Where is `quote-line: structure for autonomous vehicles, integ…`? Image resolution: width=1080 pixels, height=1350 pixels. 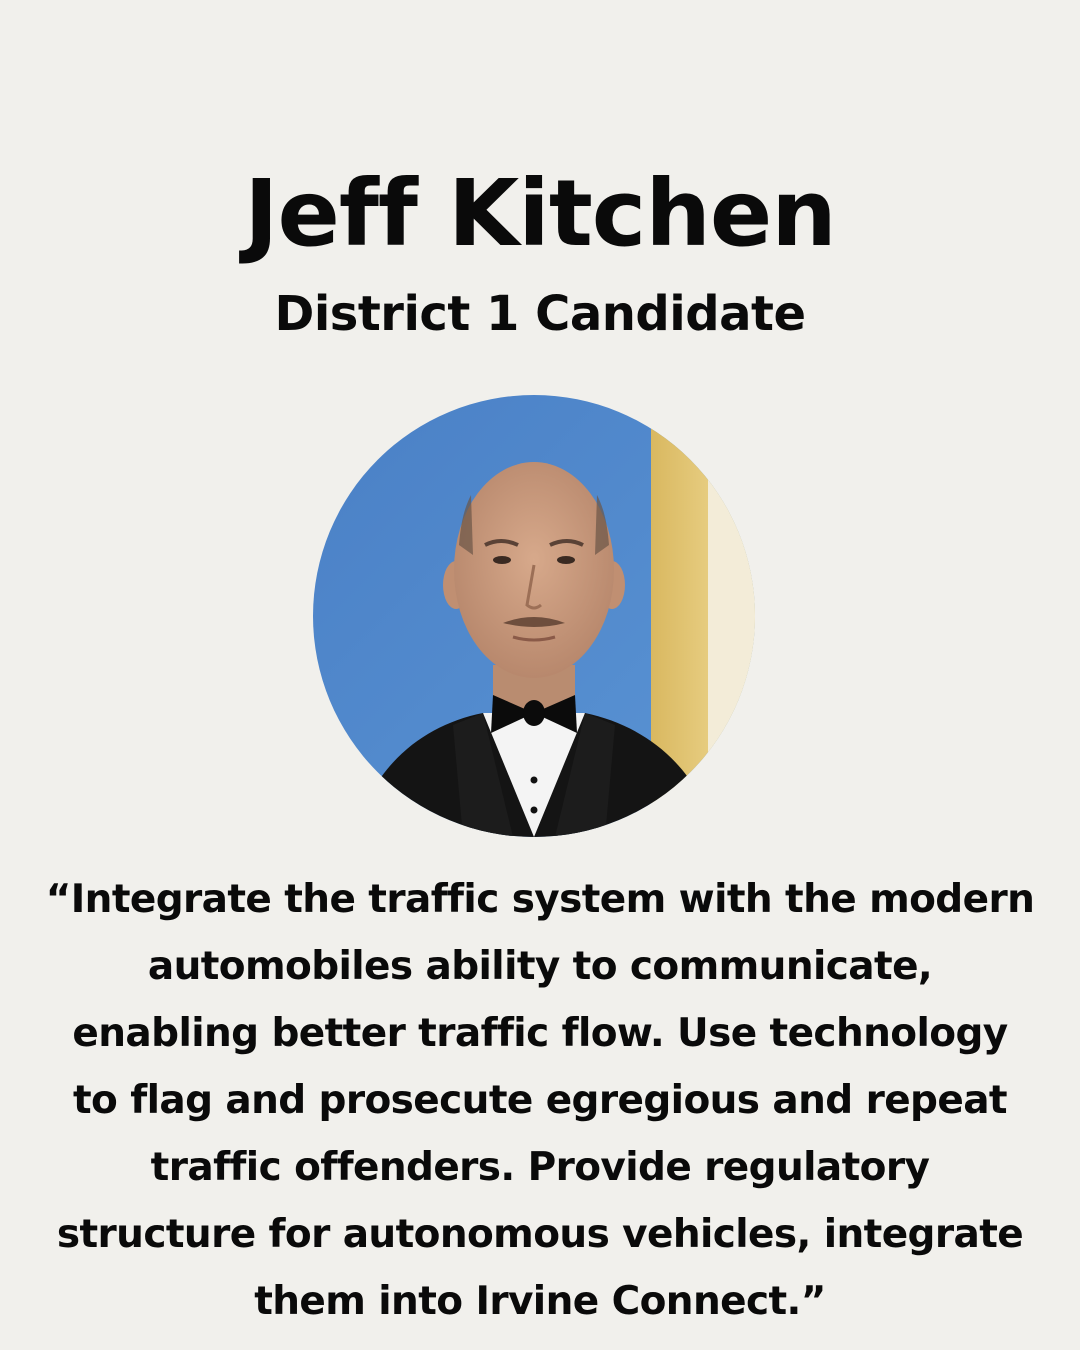 quote-line: structure for autonomous vehicles, integ… is located at coordinates (540, 1234).